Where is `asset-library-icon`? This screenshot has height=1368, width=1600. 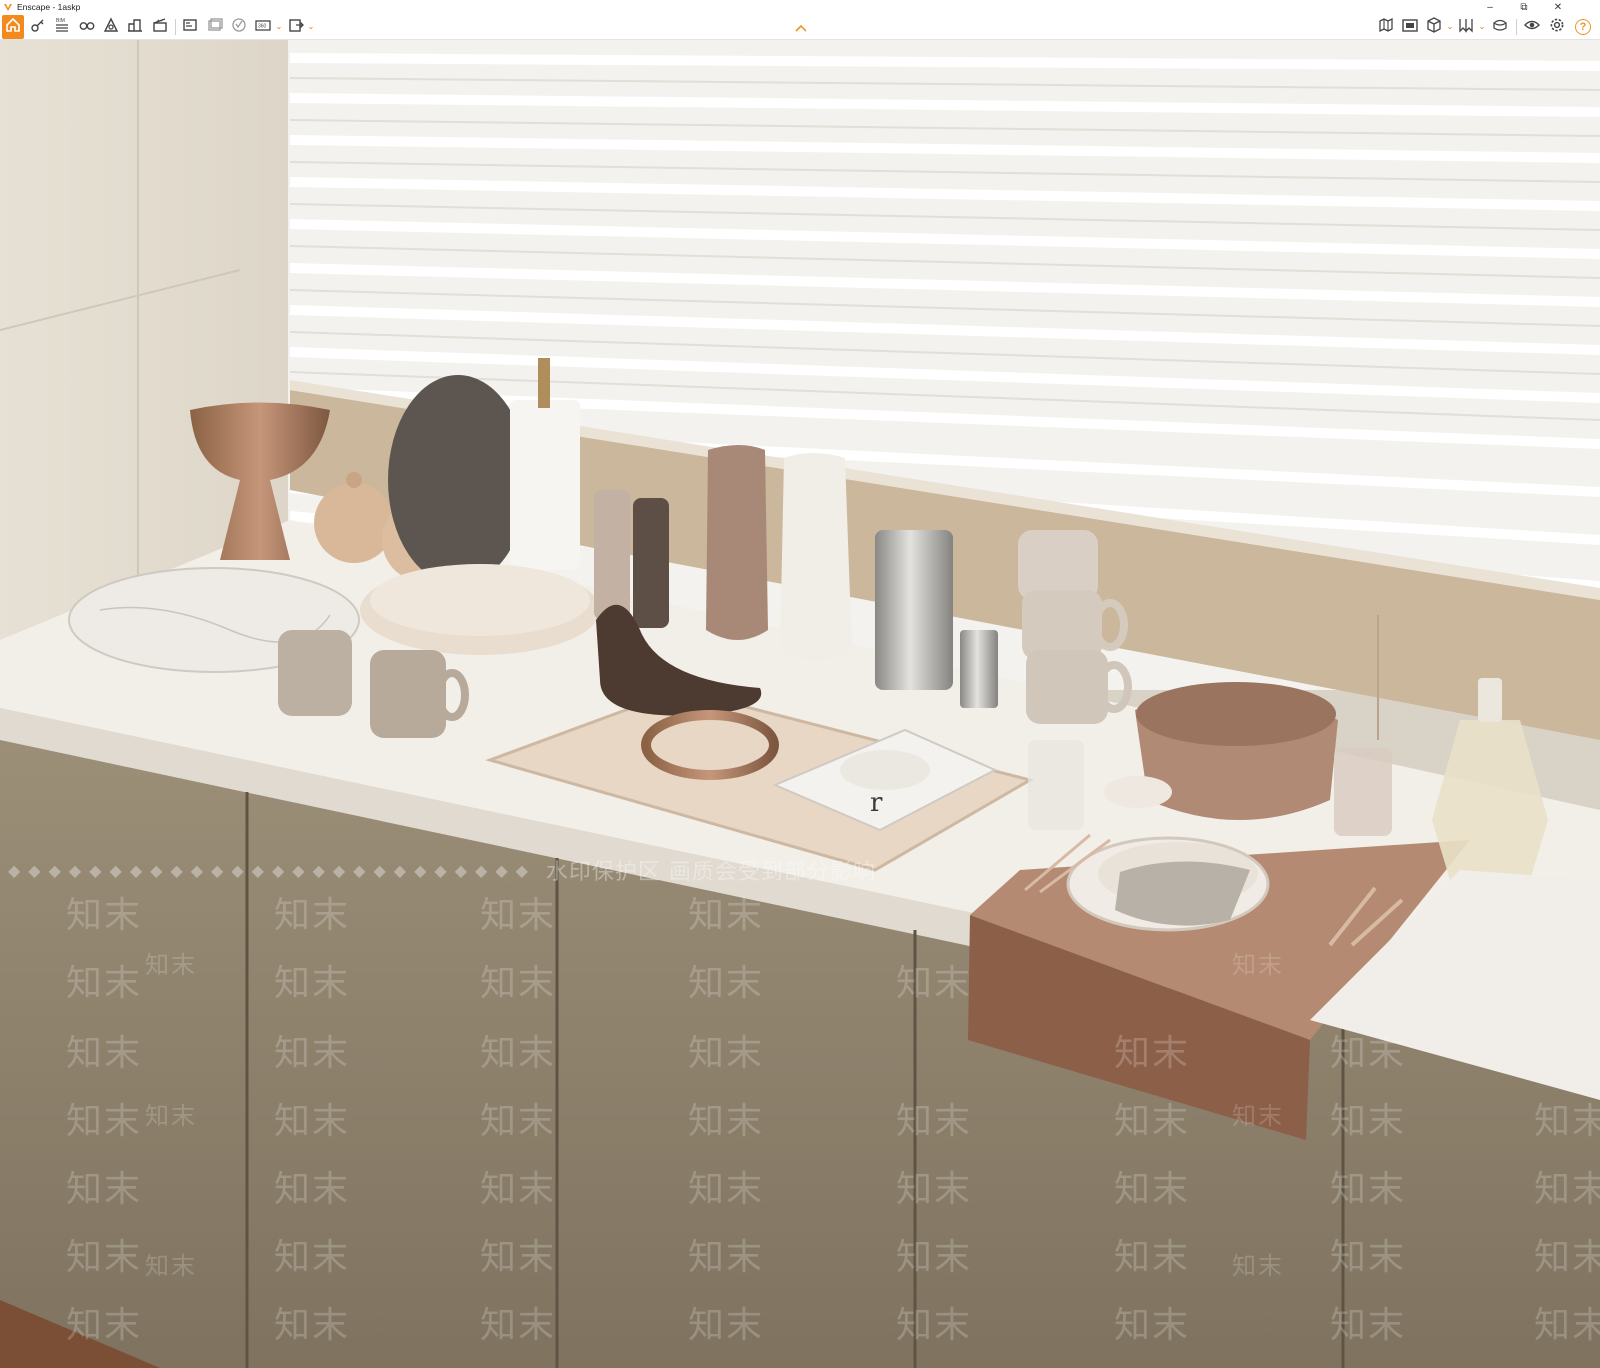 asset-library-icon is located at coordinates (1410, 27).